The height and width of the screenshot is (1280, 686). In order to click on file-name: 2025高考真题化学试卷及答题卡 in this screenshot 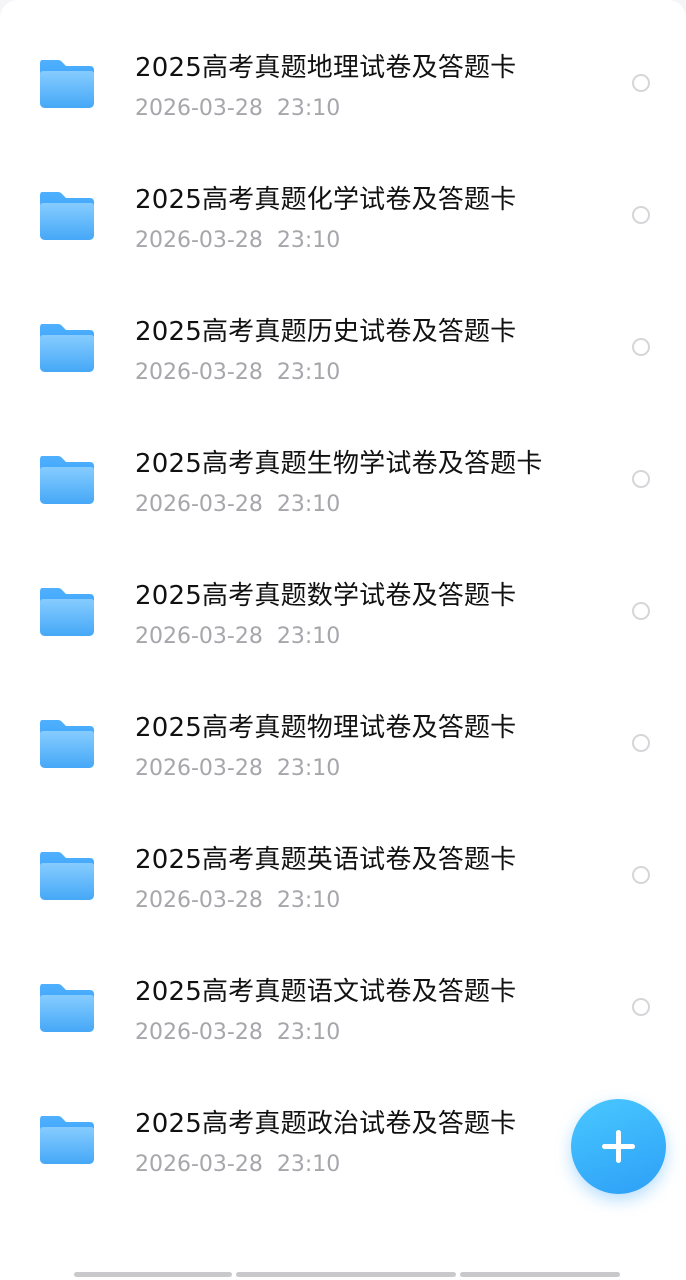, I will do `click(326, 200)`.